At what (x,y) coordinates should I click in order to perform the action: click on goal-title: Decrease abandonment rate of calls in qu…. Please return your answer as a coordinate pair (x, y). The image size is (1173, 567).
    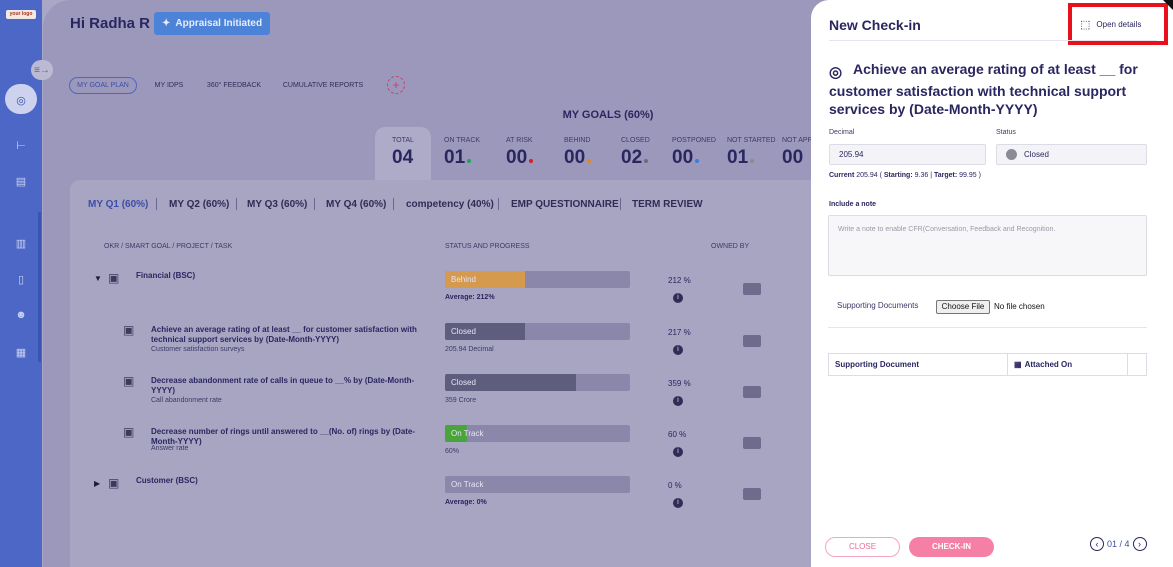
    Looking at the image, I should click on (291, 386).